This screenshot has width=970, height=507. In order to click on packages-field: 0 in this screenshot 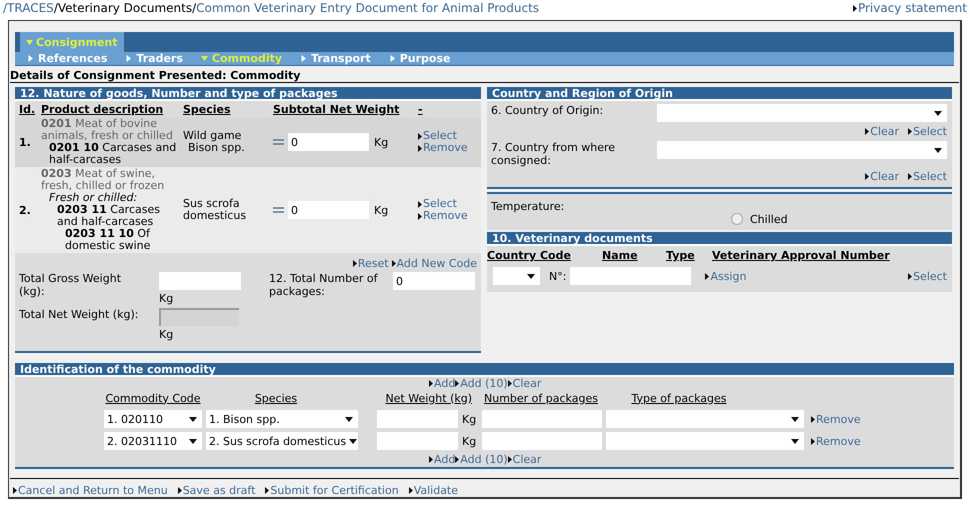, I will do `click(434, 281)`.